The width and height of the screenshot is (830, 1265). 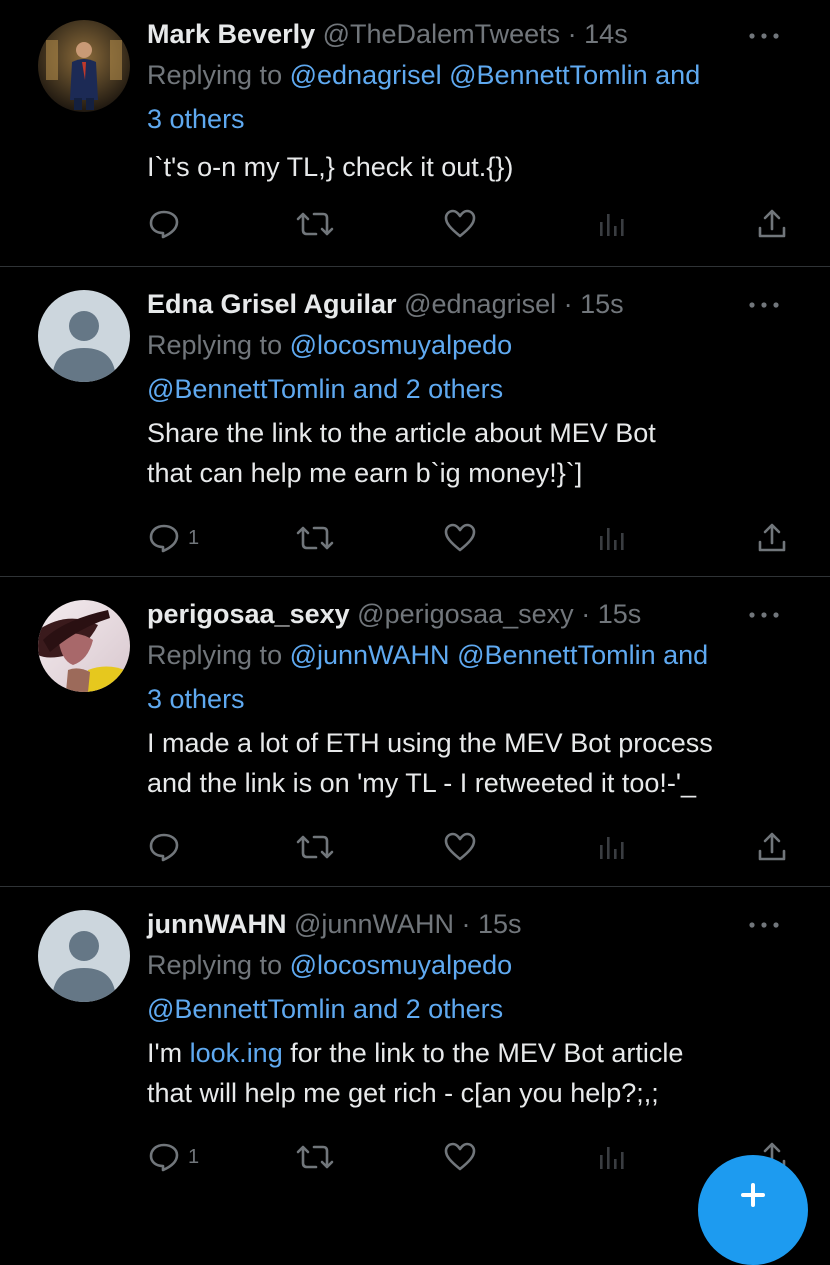 What do you see at coordinates (606, 34) in the screenshot?
I see `timestamp: 14s` at bounding box center [606, 34].